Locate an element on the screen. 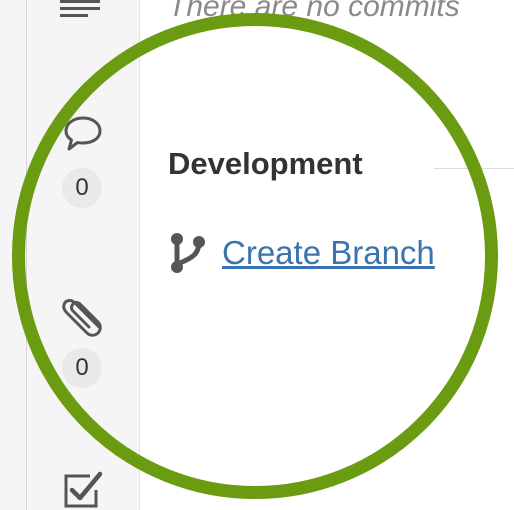 Image resolution: width=514 pixels, height=510 pixels. paperclip-icon is located at coordinates (85, 315).